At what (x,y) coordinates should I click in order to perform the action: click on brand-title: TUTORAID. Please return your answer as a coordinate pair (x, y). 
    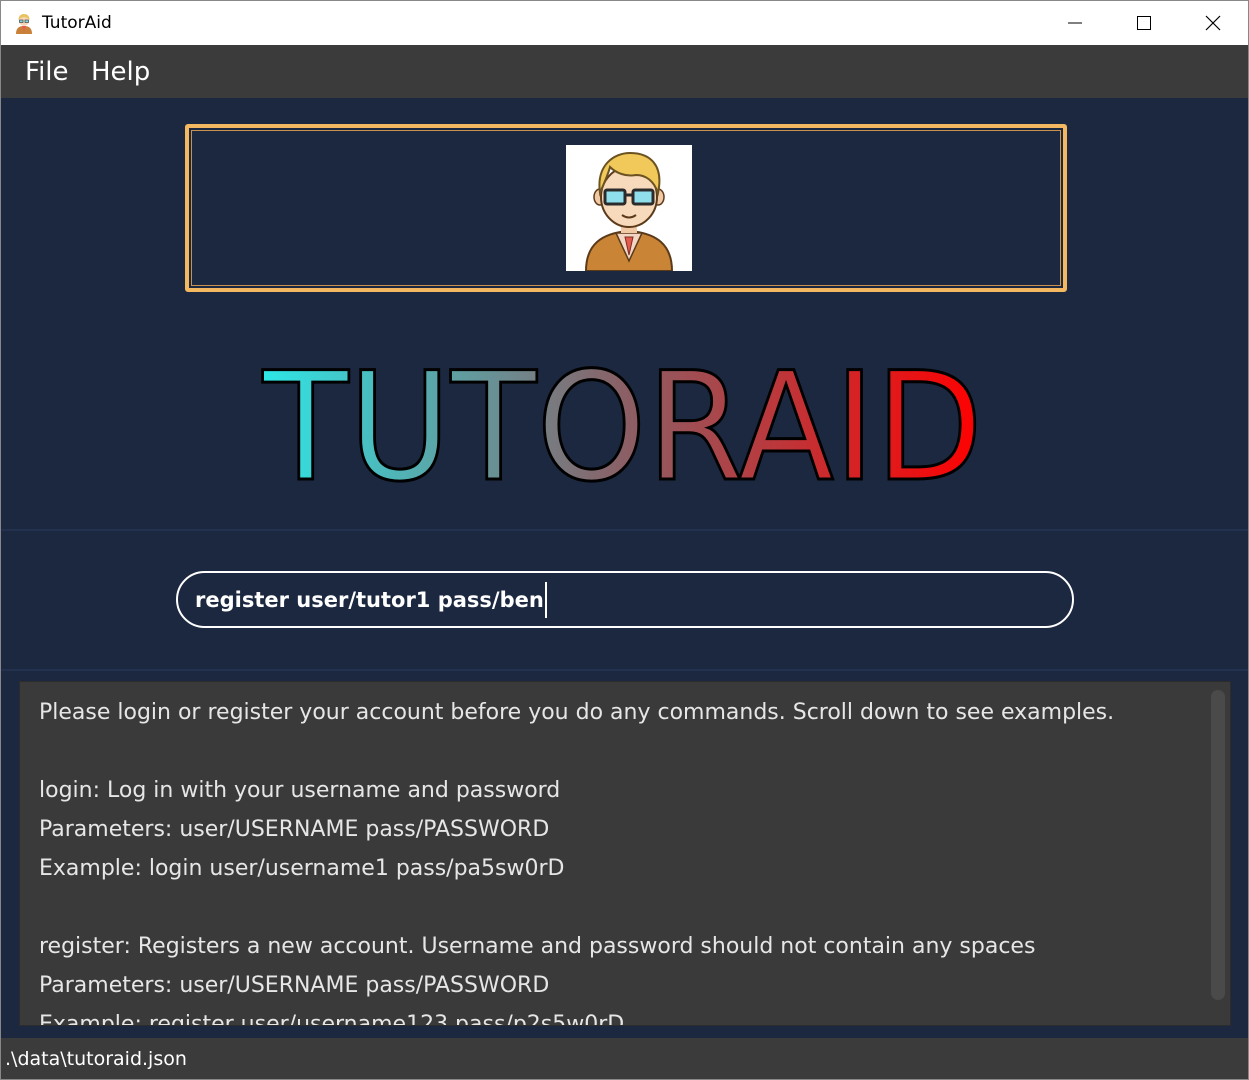
    Looking at the image, I should click on (622, 424).